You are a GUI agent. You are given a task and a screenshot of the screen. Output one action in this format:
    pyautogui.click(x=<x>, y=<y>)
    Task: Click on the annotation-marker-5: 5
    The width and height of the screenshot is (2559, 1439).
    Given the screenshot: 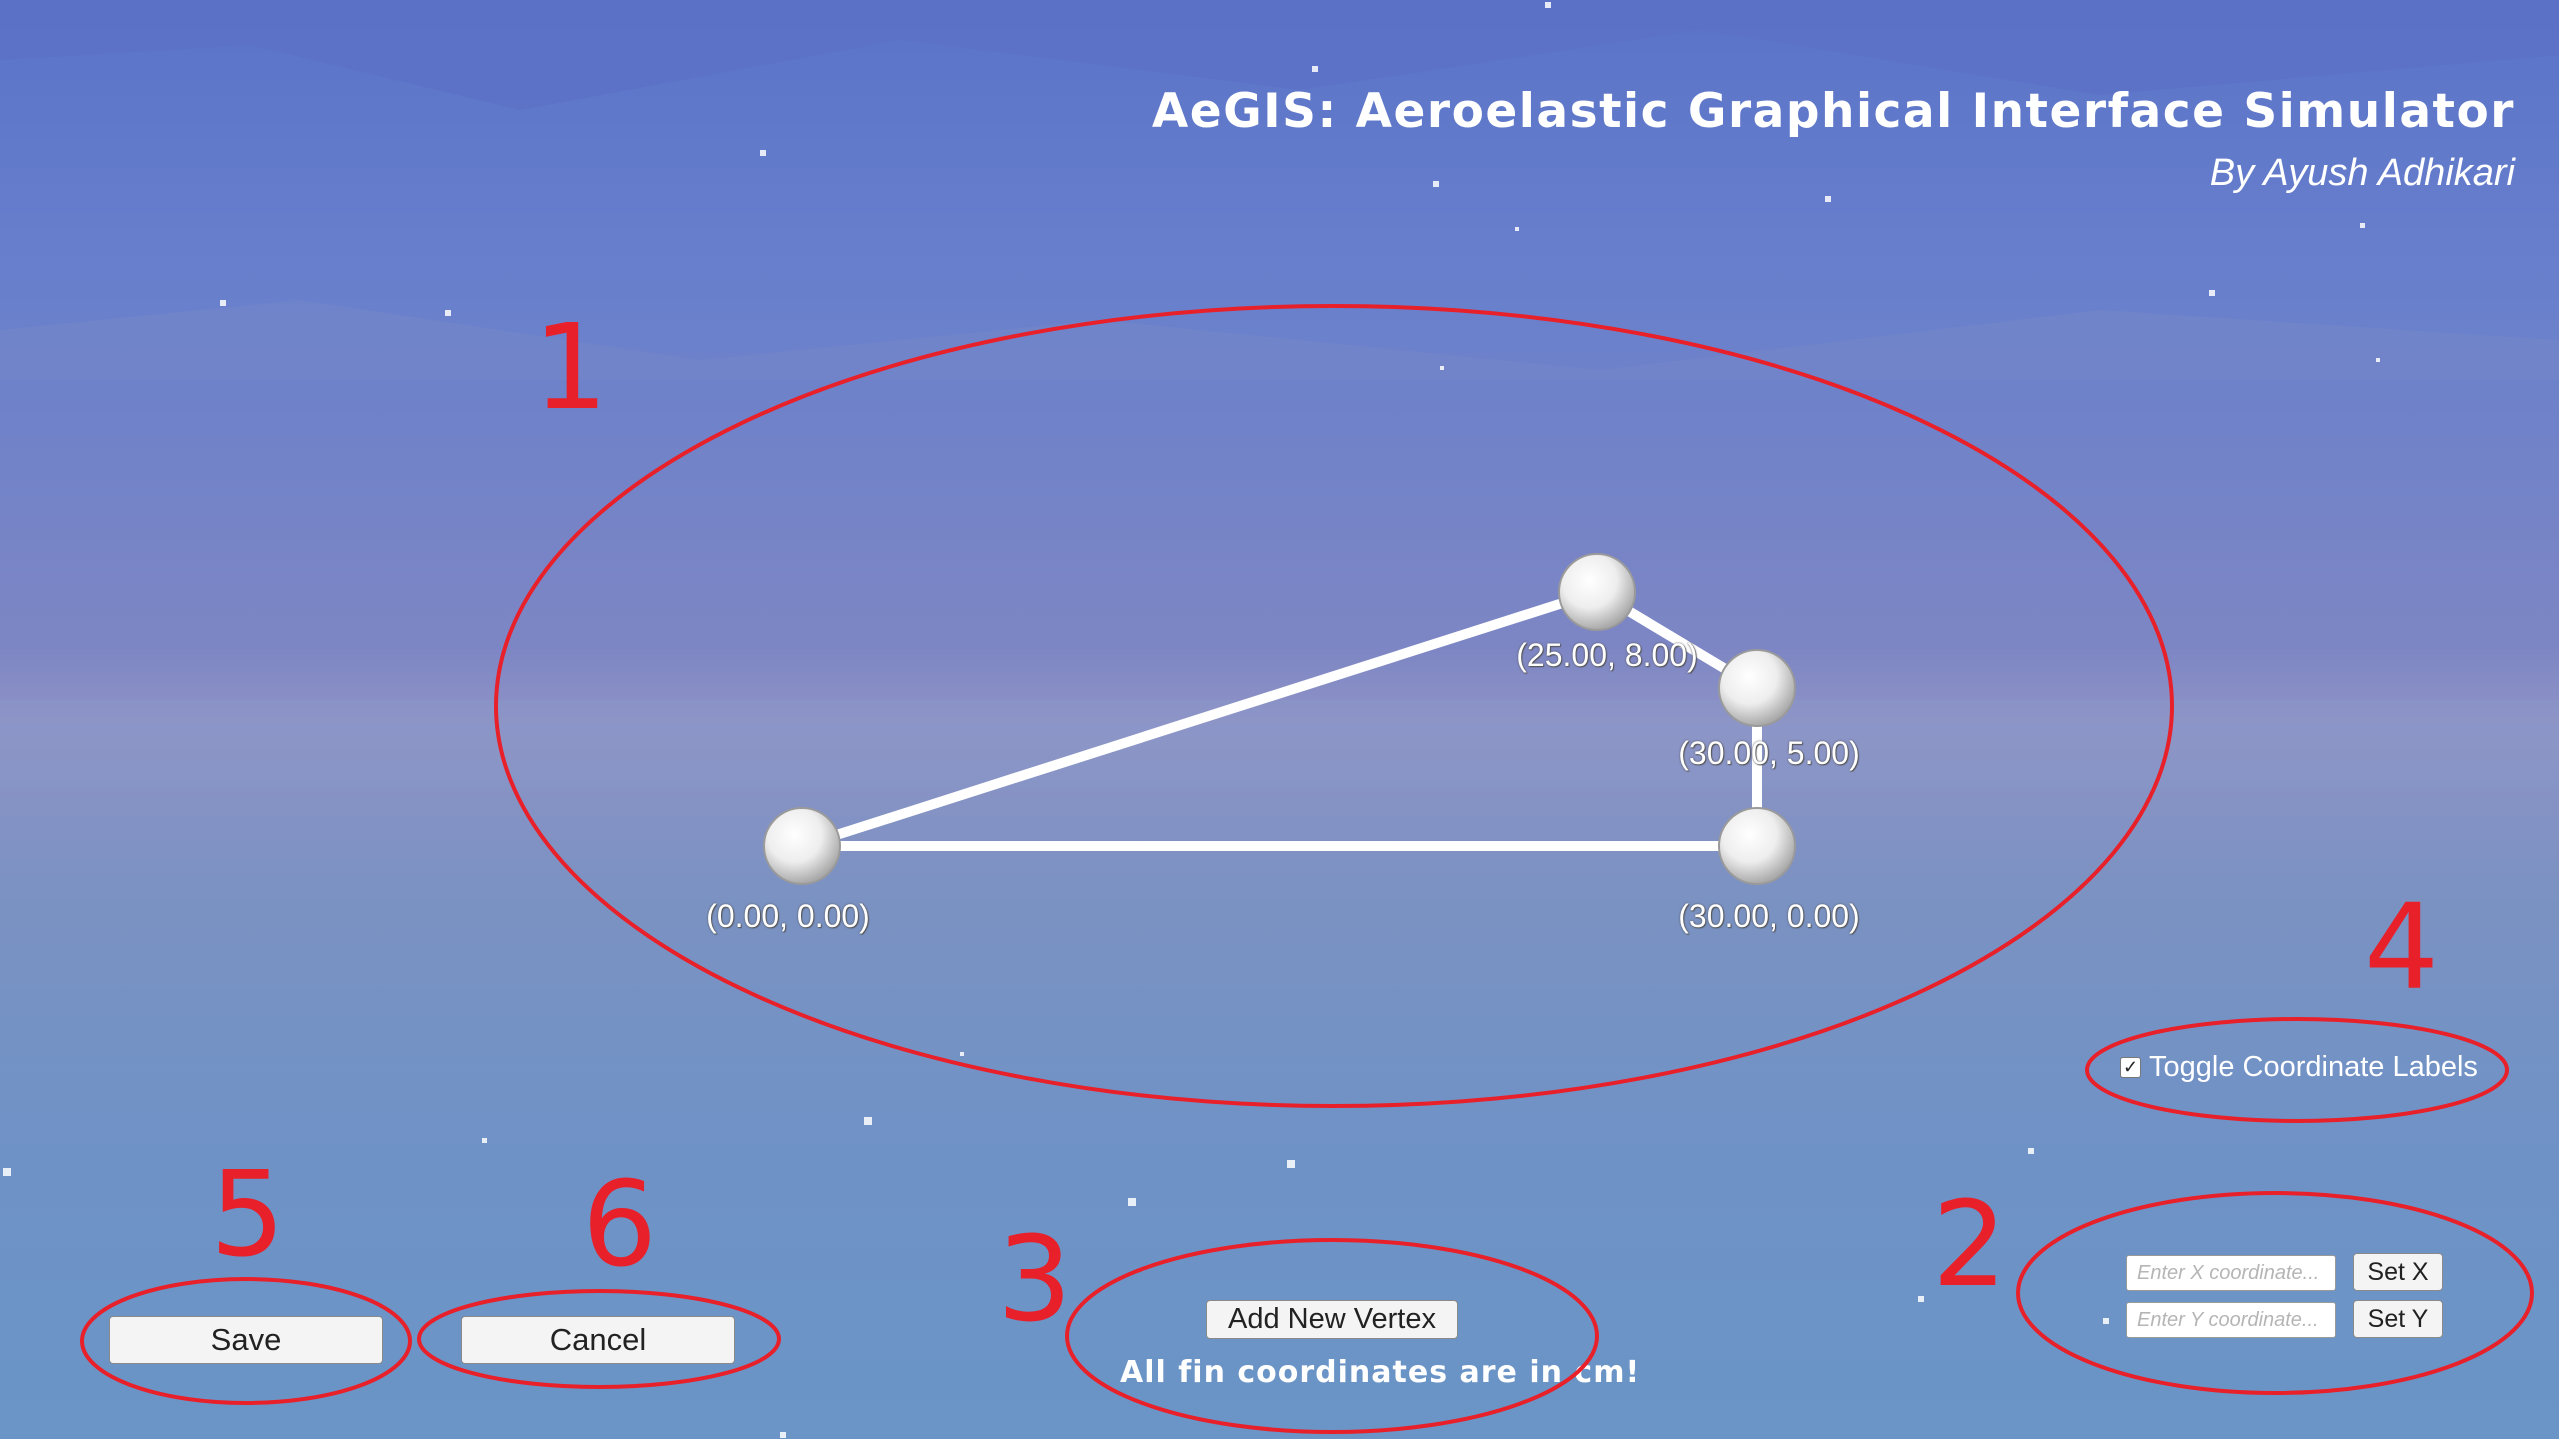 What is the action you would take?
    pyautogui.click(x=248, y=1214)
    